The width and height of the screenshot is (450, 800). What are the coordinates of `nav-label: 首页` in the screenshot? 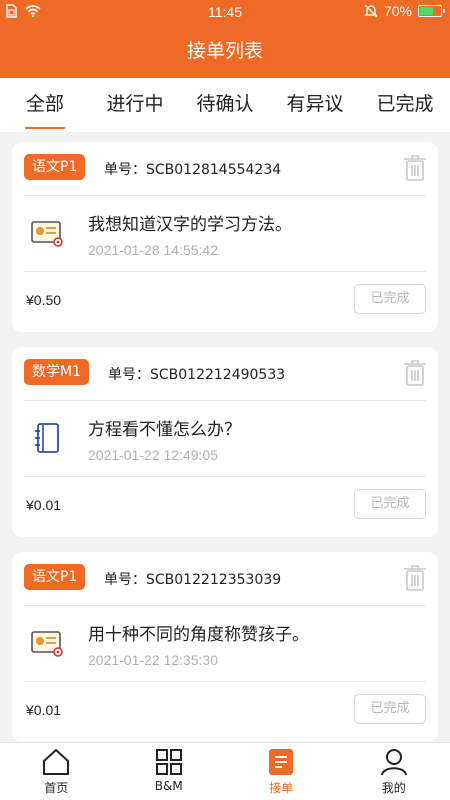 It's located at (56, 788).